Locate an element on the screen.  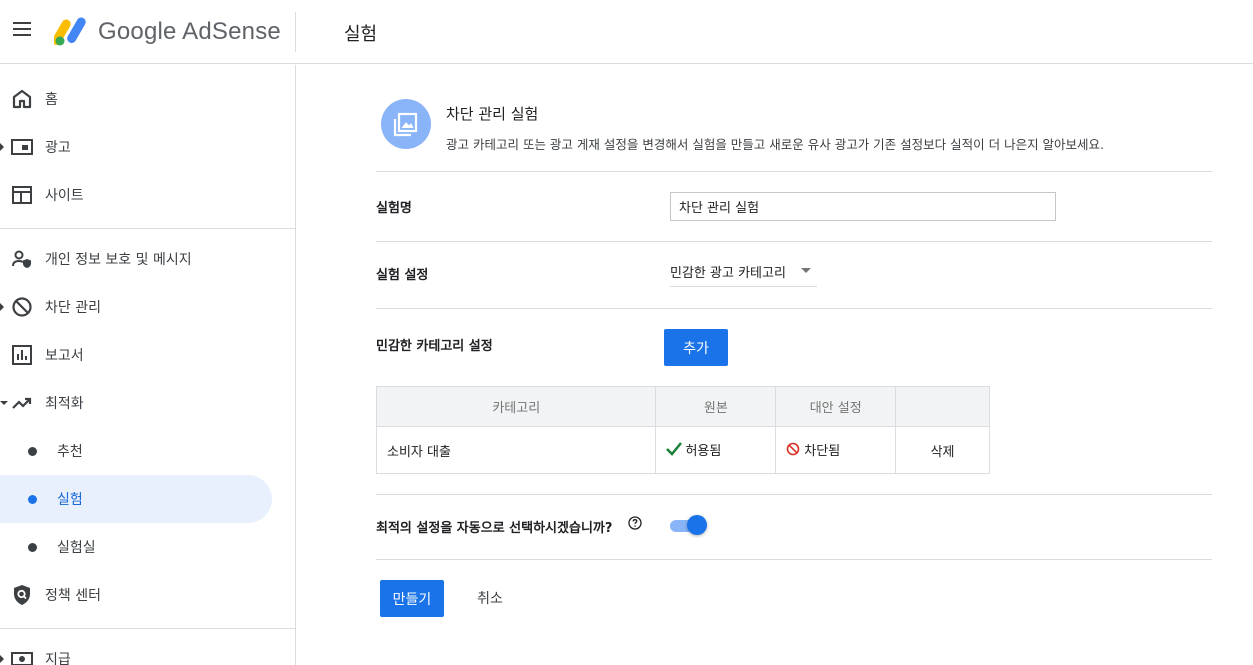
auto-select-toggle is located at coordinates (689, 525).